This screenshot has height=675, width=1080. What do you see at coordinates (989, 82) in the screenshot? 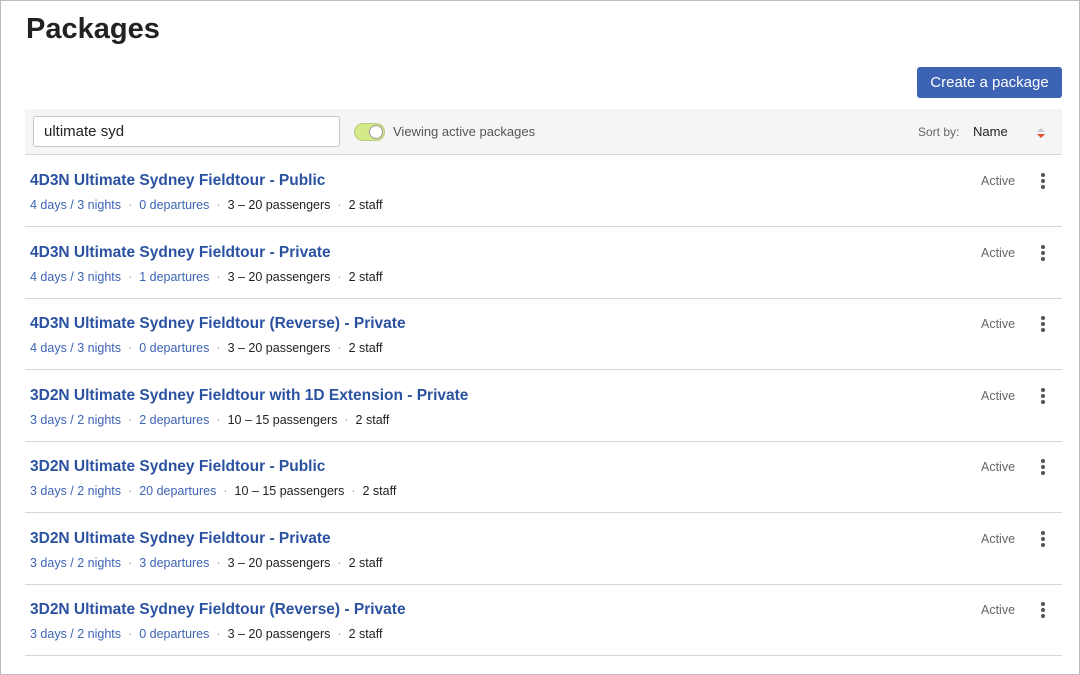
I see `create-package-button: Create a package` at bounding box center [989, 82].